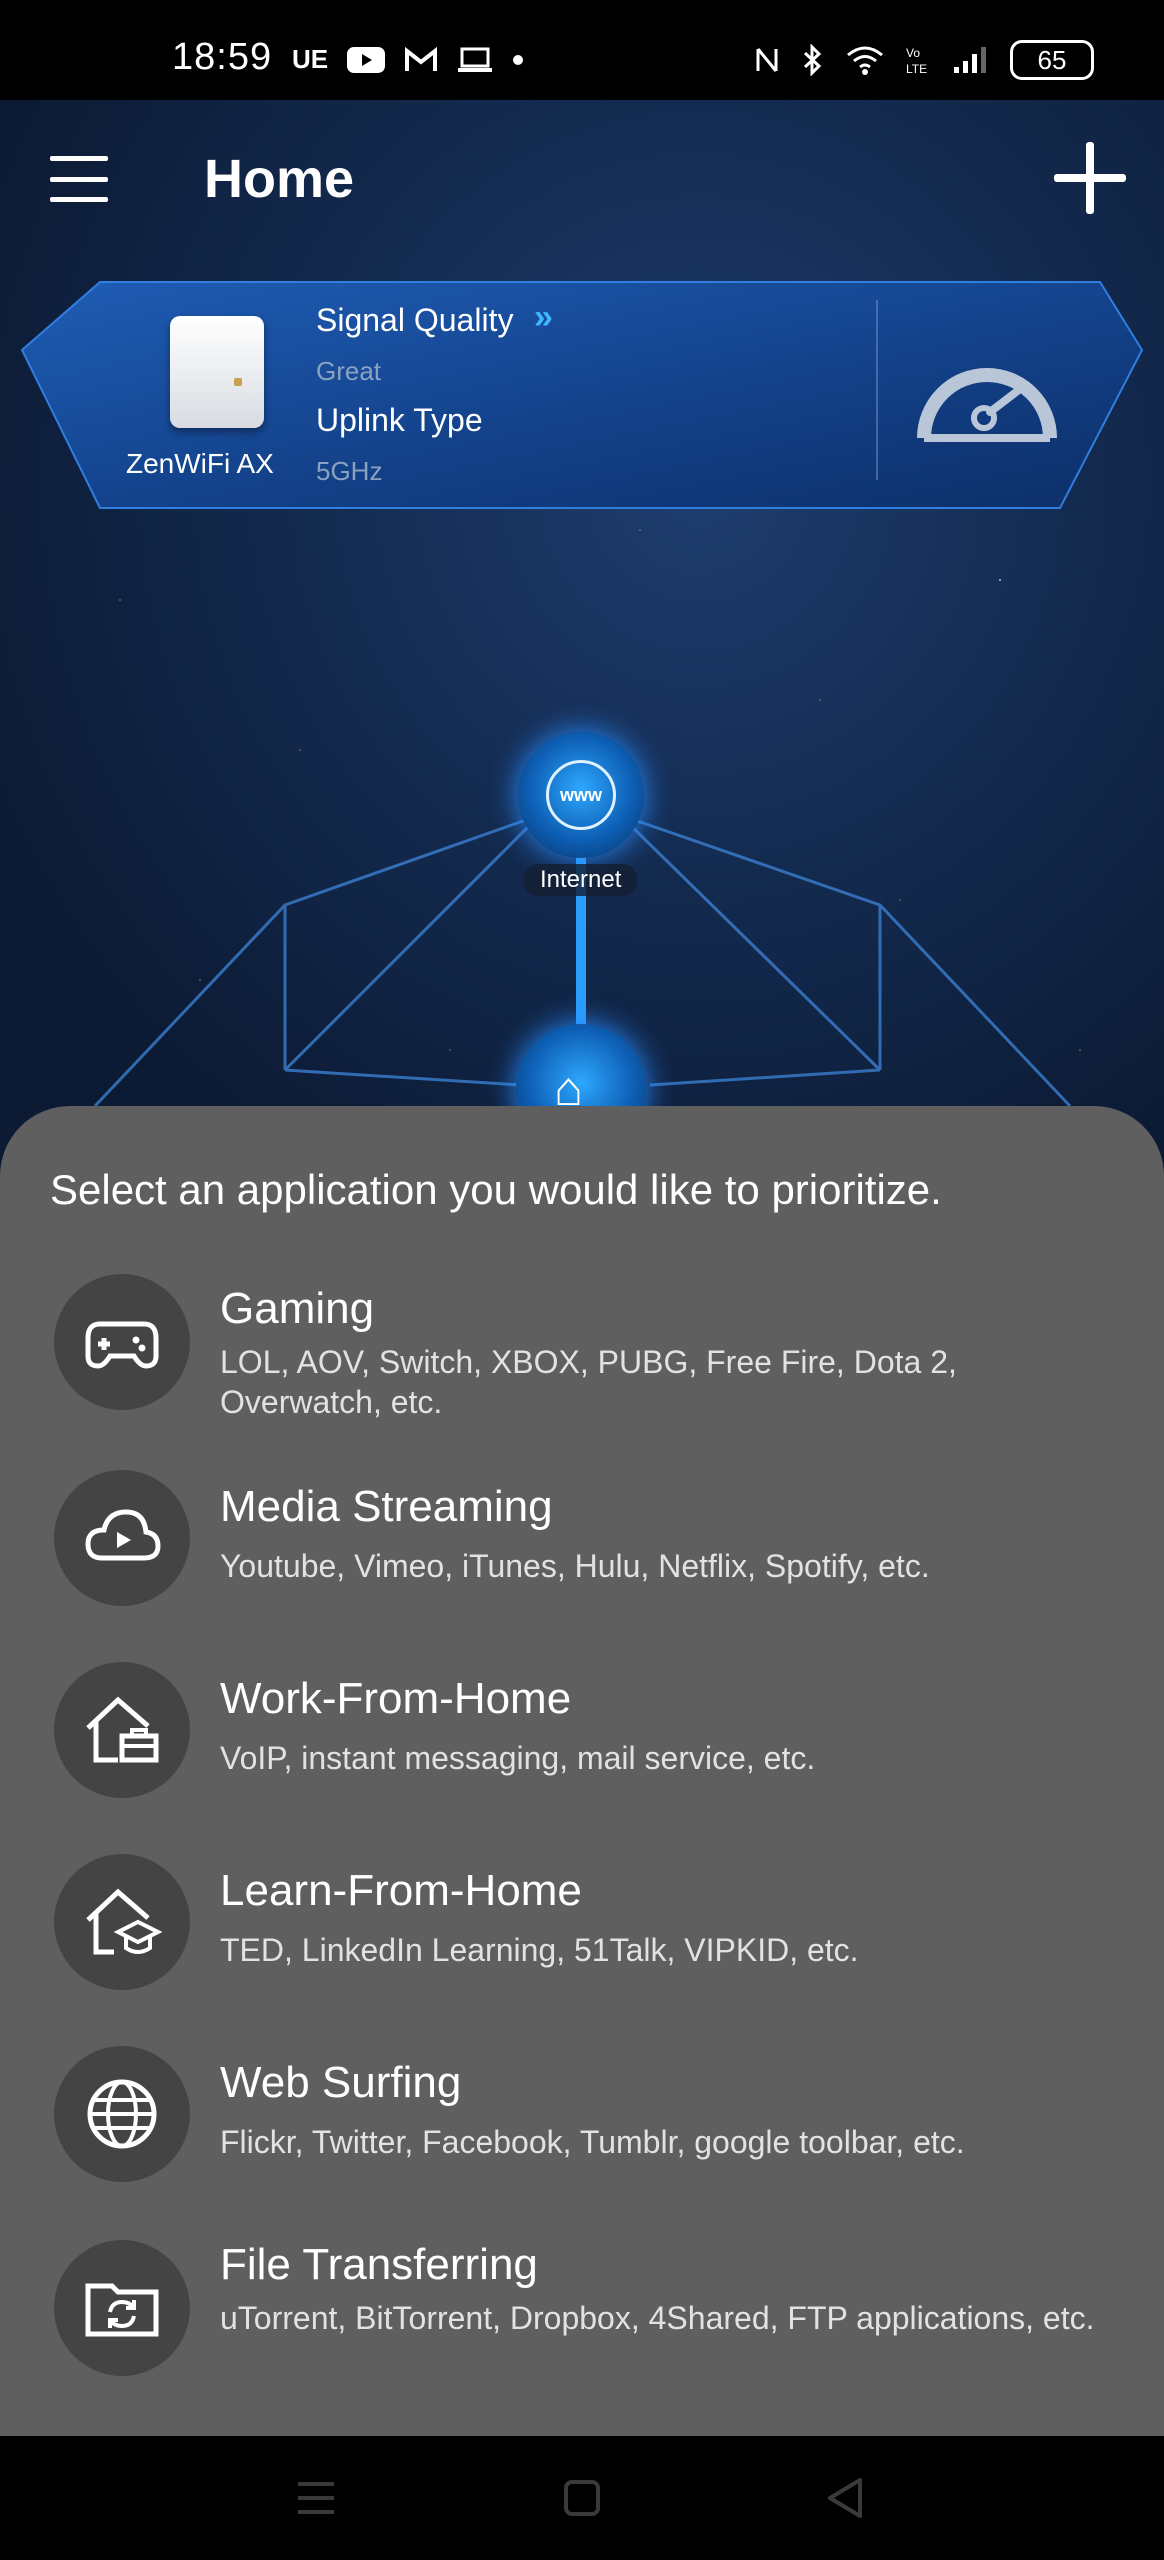  I want to click on item-name: Work-From-Home, so click(396, 1698).